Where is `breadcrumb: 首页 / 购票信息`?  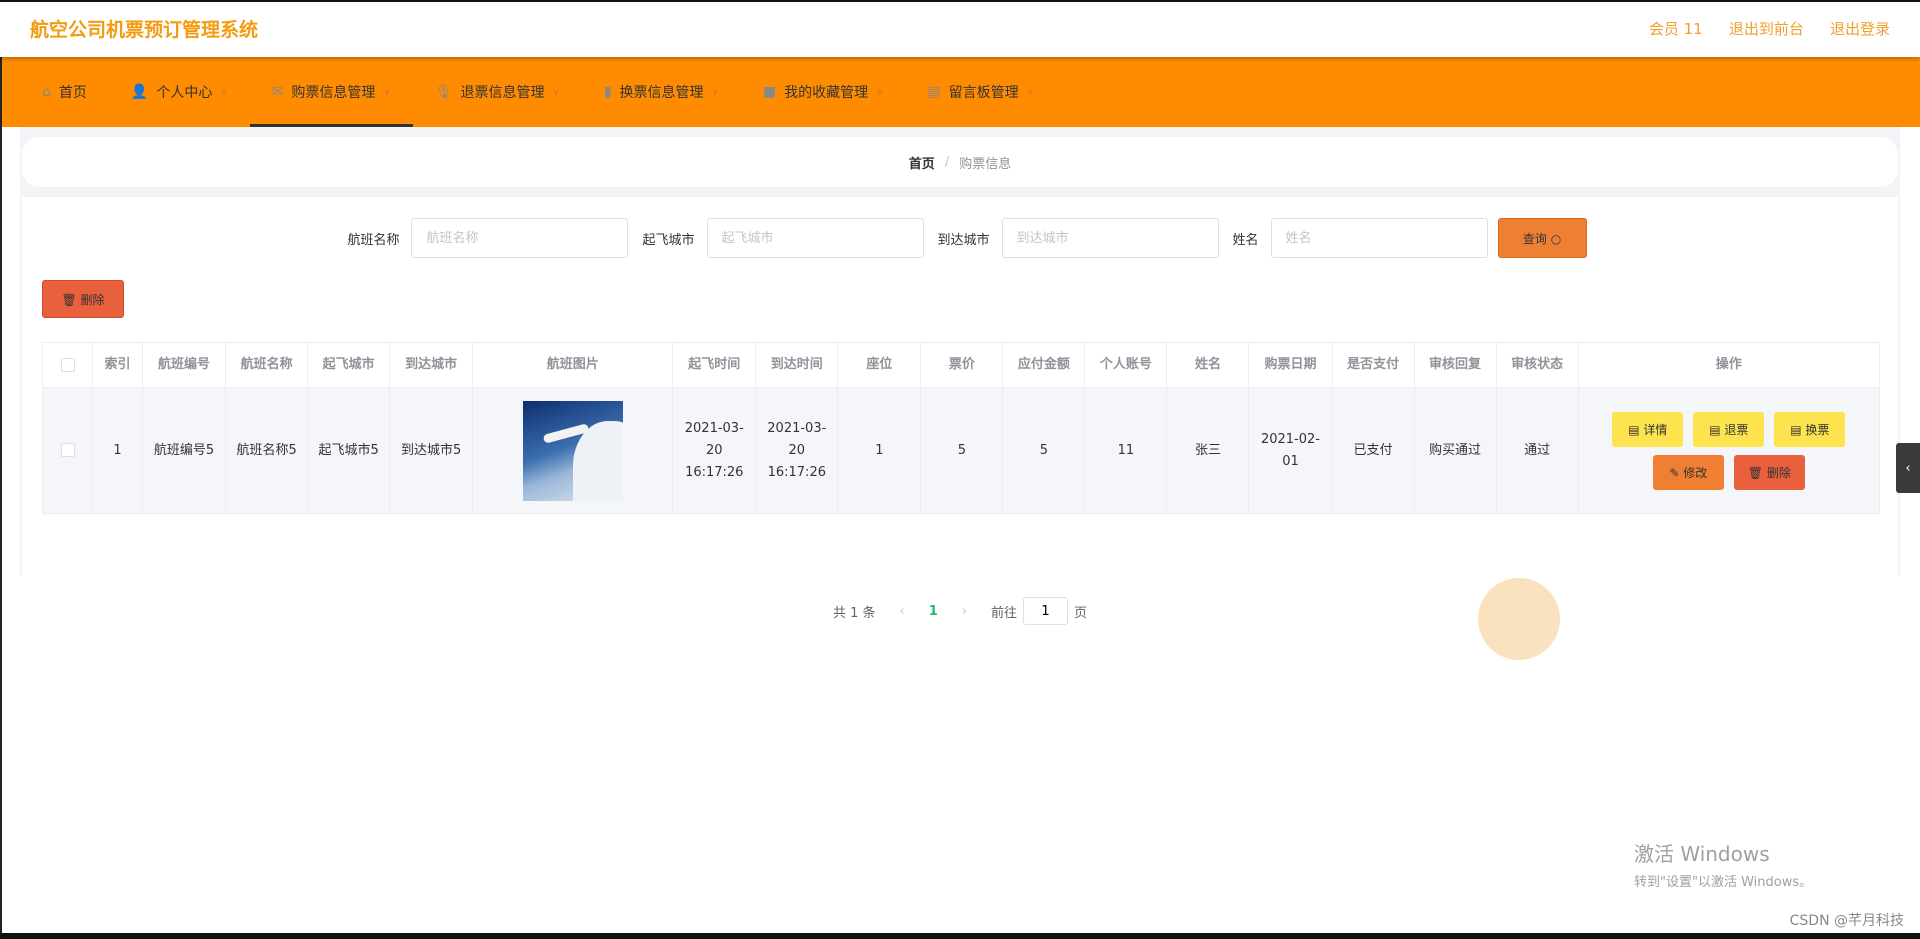 breadcrumb: 首页 / 购票信息 is located at coordinates (960, 162).